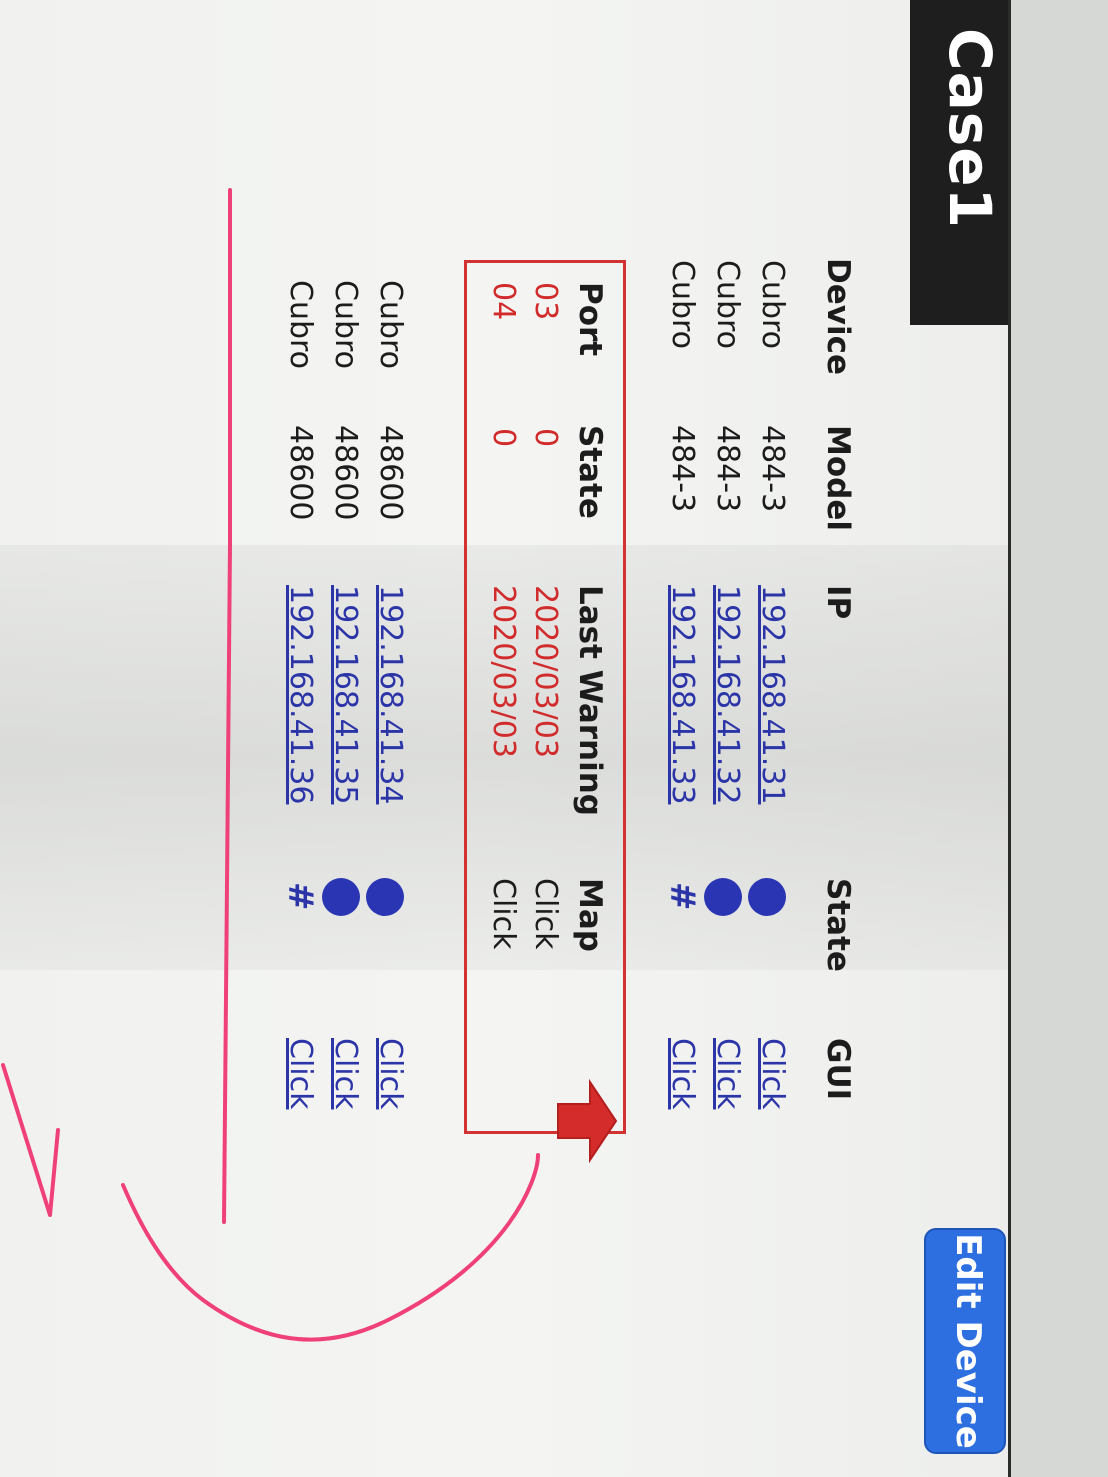 The width and height of the screenshot is (1108, 1477). I want to click on pink-pen-stroke, so click(227, 706).